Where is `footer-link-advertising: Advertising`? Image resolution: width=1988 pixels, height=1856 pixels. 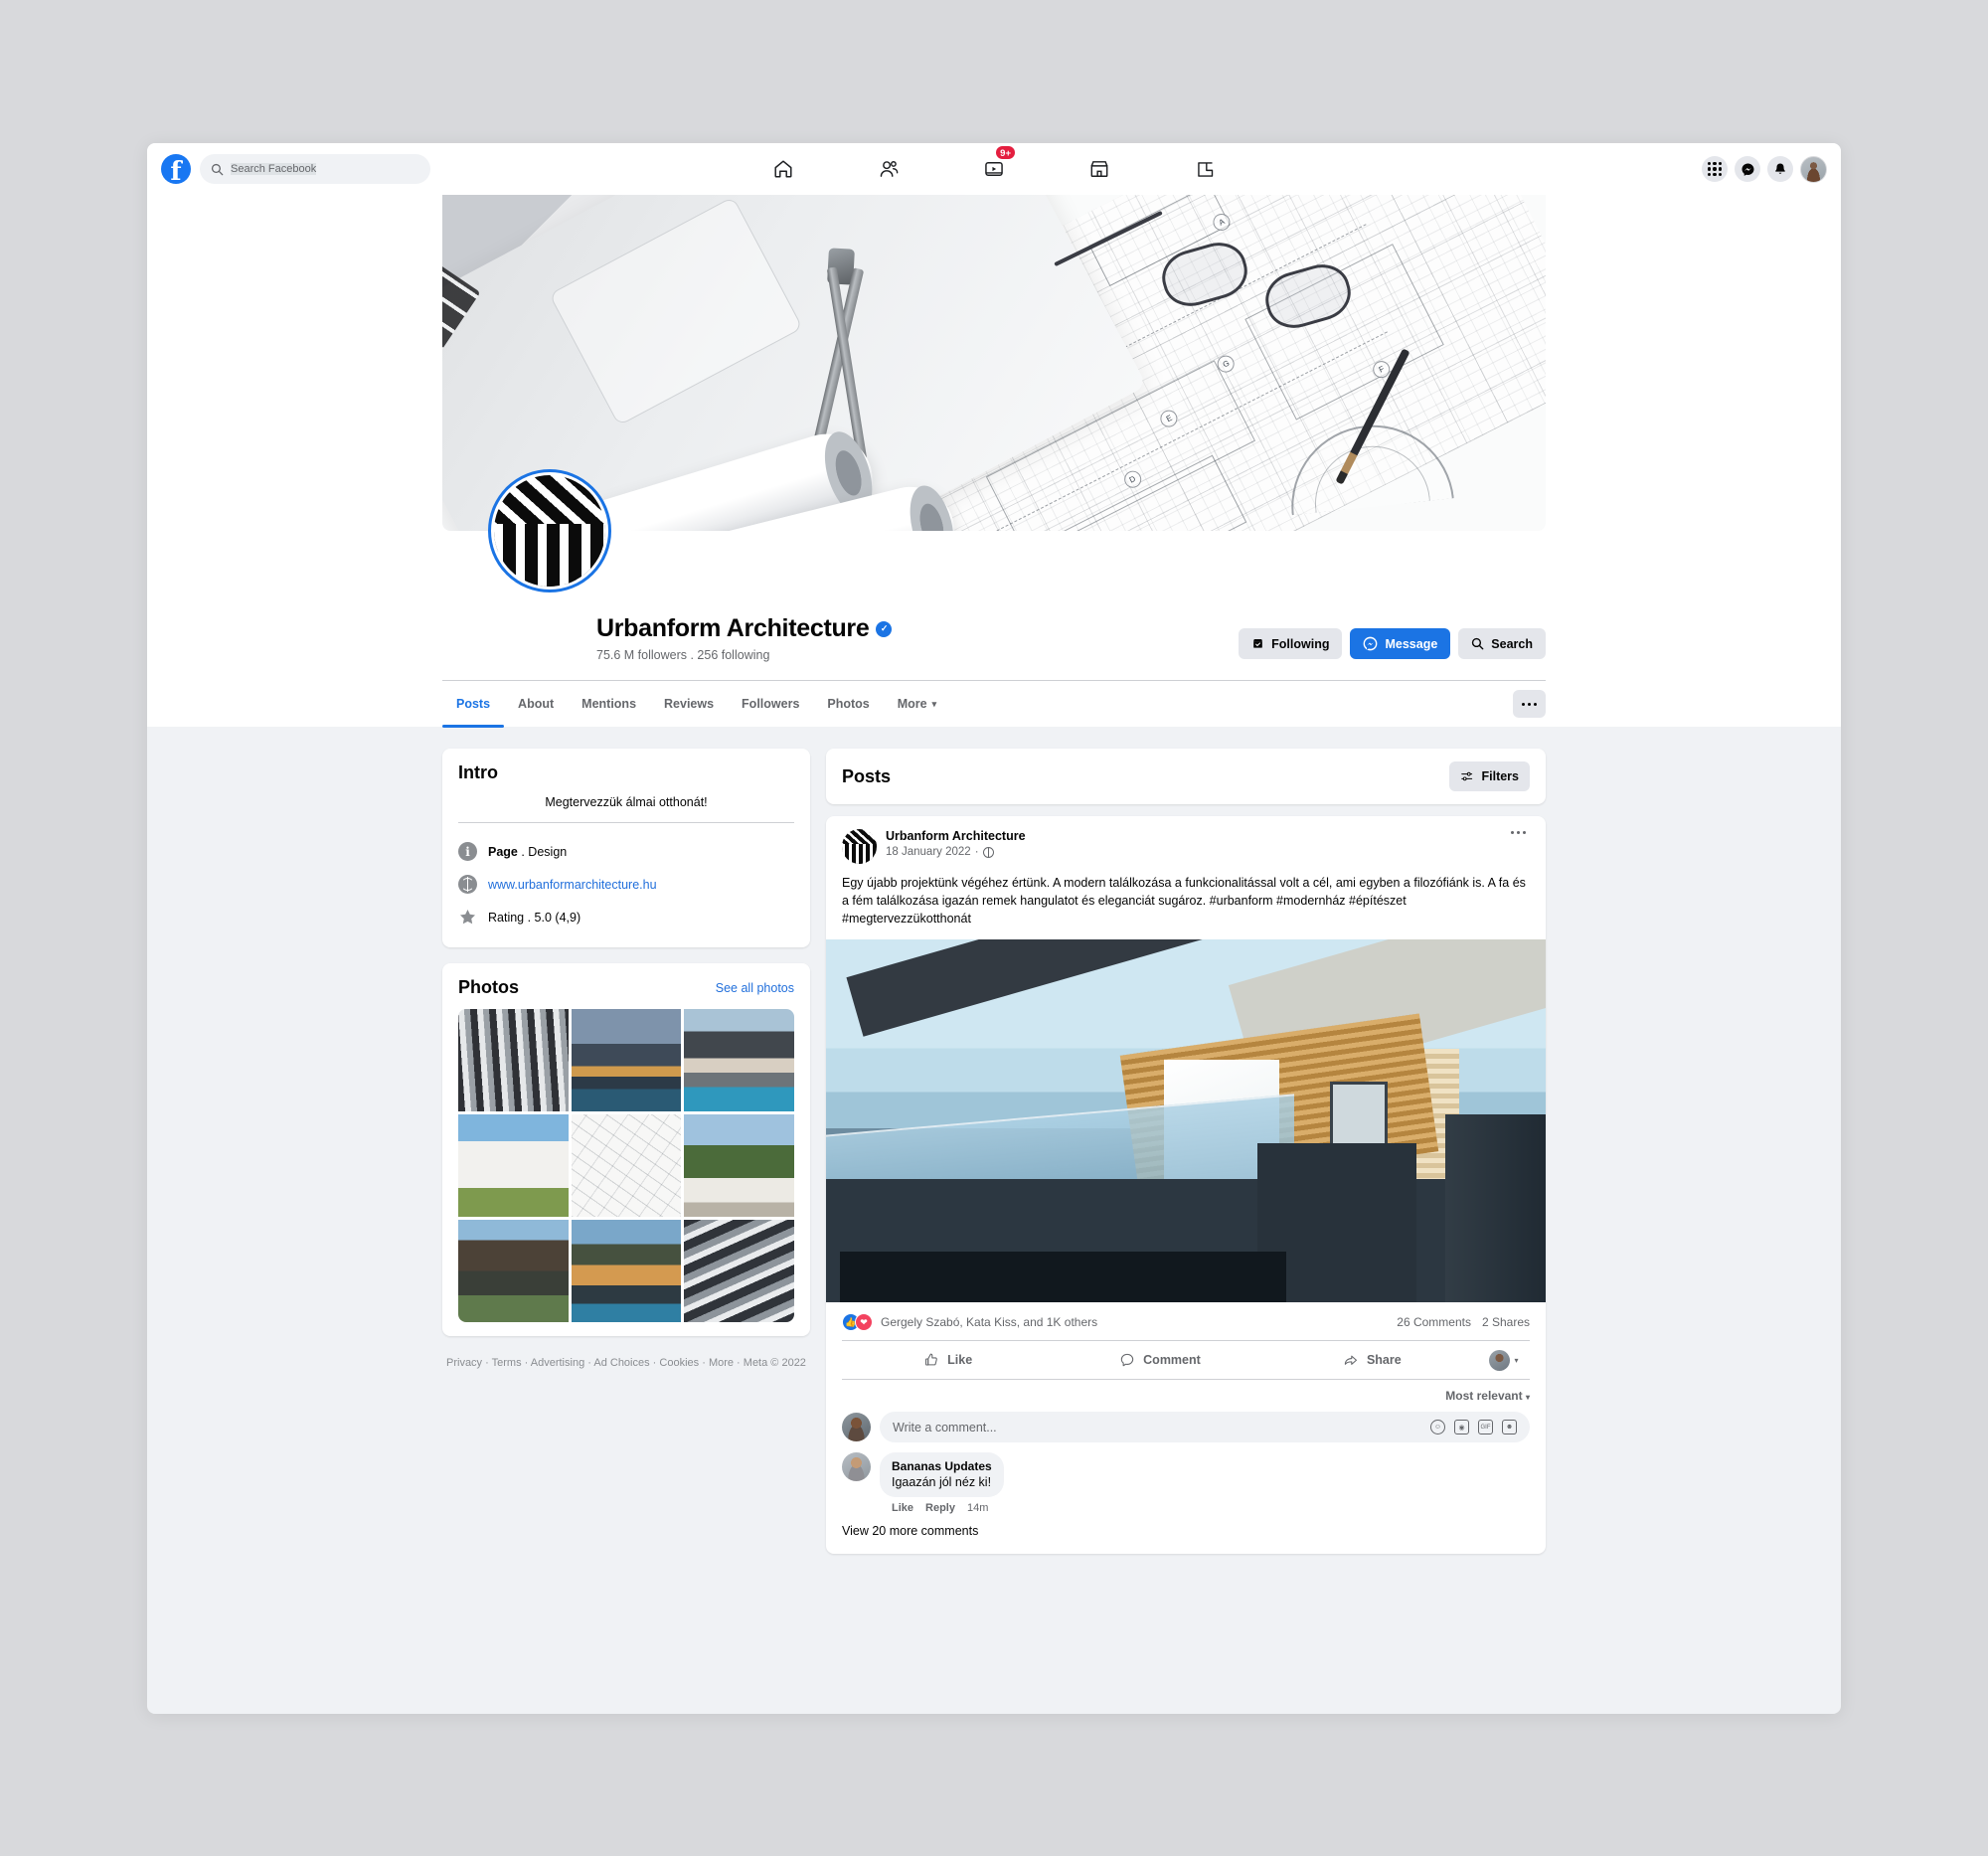
footer-link-advertising: Advertising is located at coordinates (557, 1363).